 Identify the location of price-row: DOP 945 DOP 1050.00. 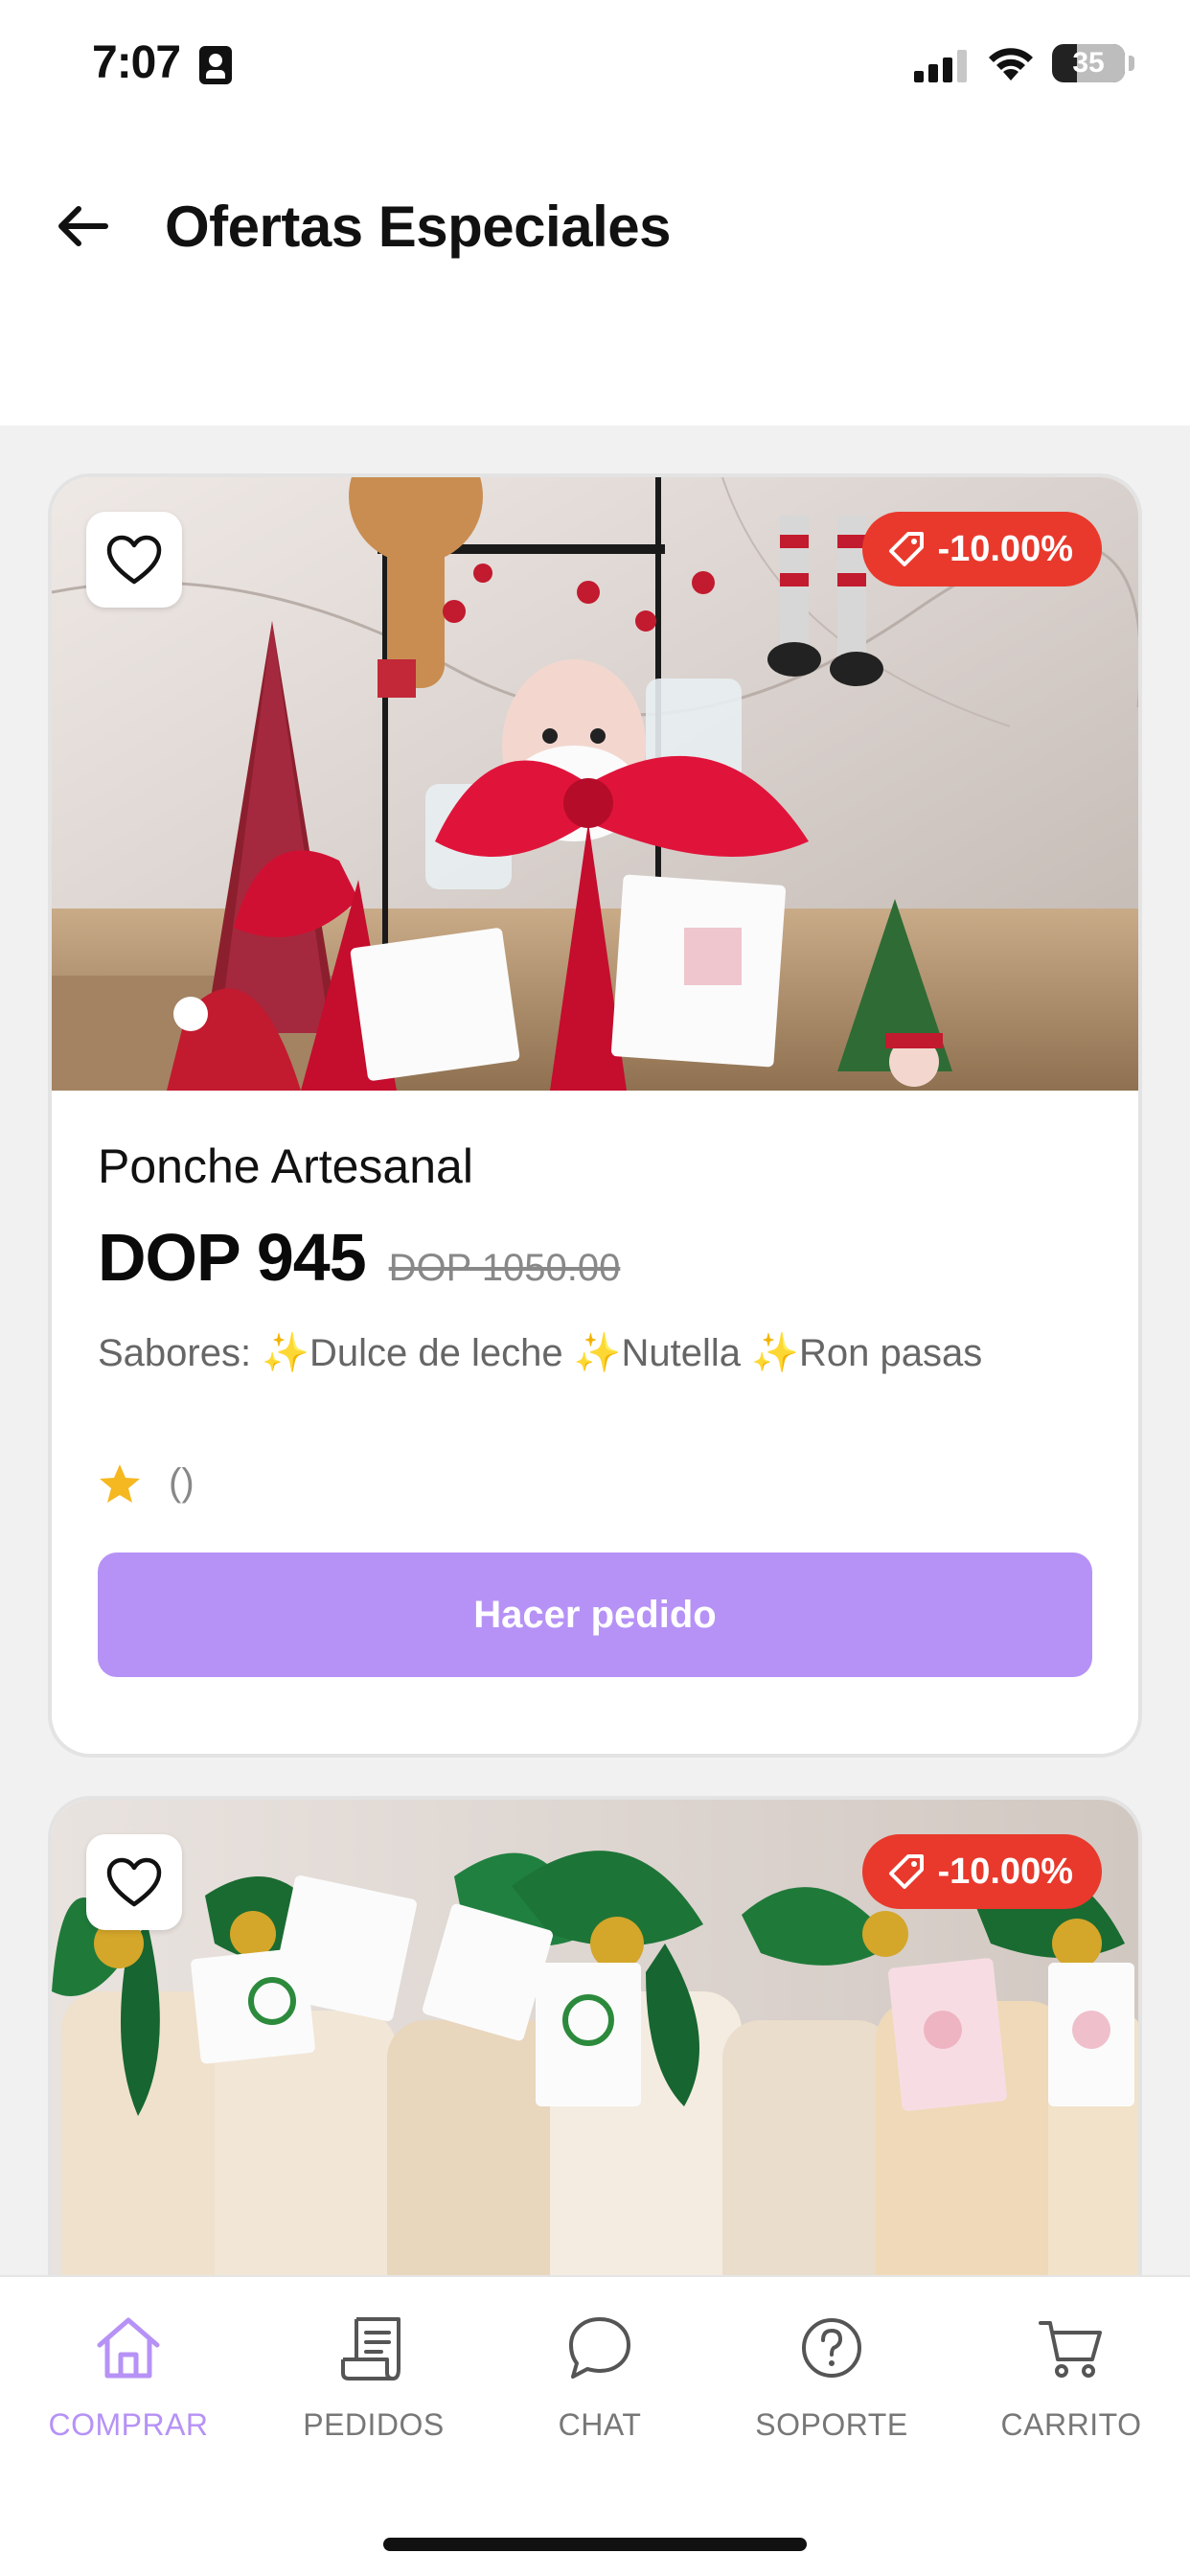
(595, 1257).